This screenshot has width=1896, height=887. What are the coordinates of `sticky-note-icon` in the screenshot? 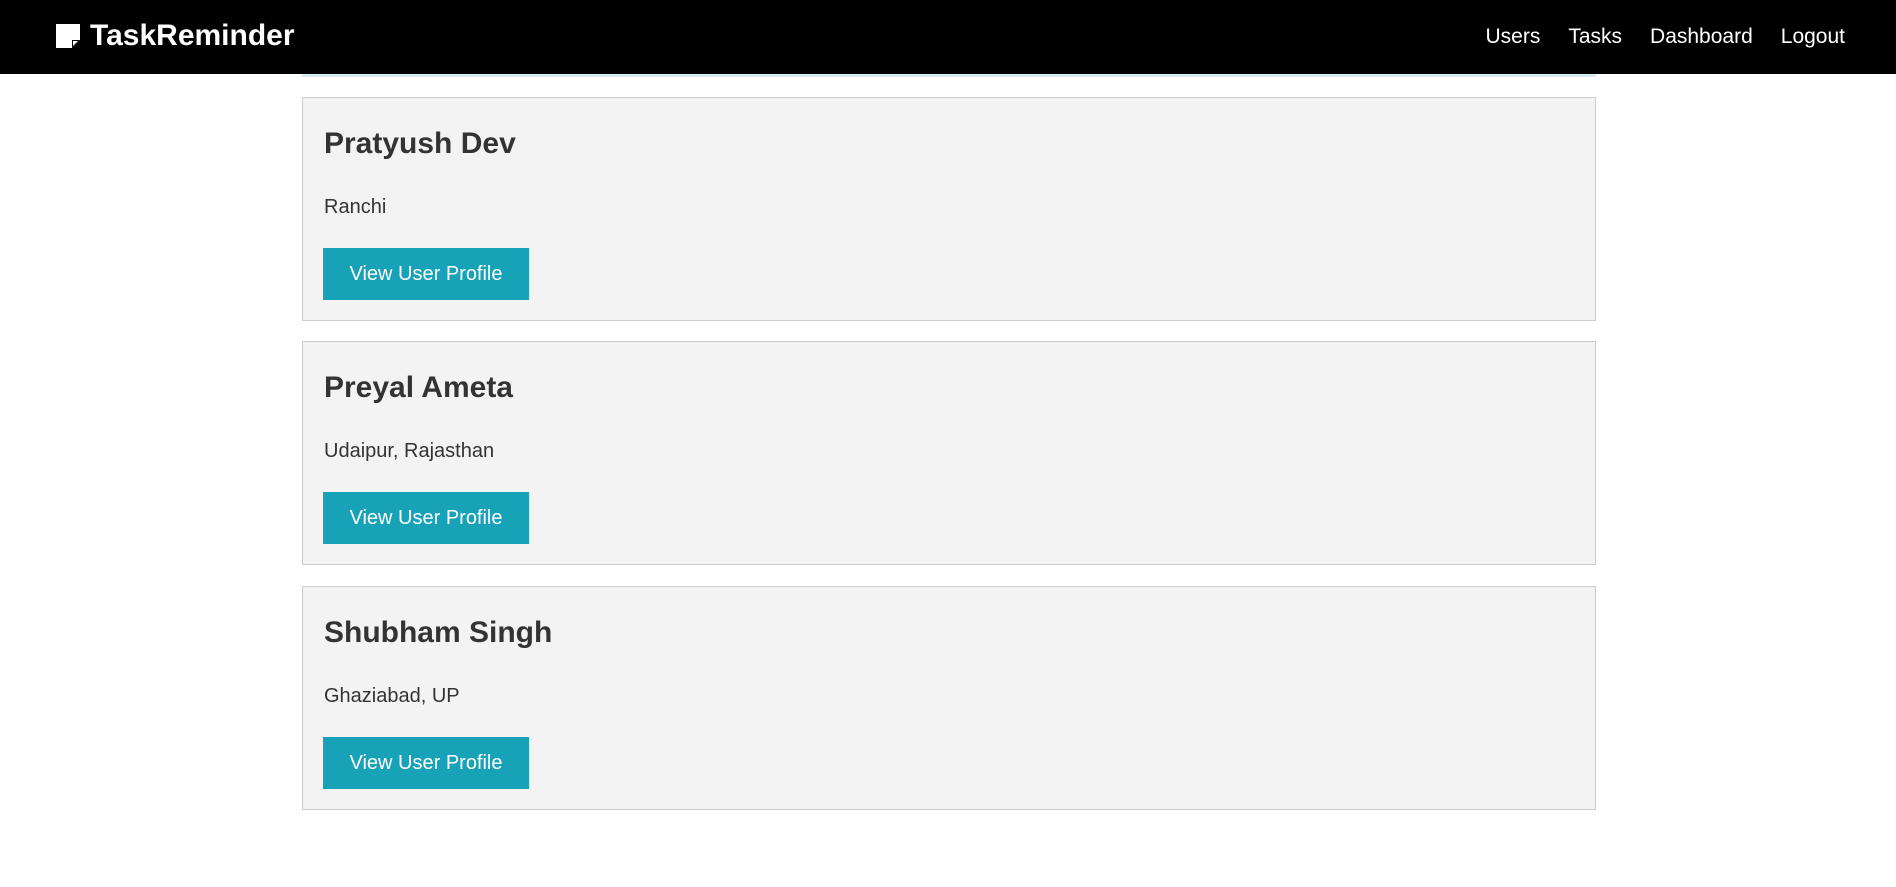 It's located at (68, 36).